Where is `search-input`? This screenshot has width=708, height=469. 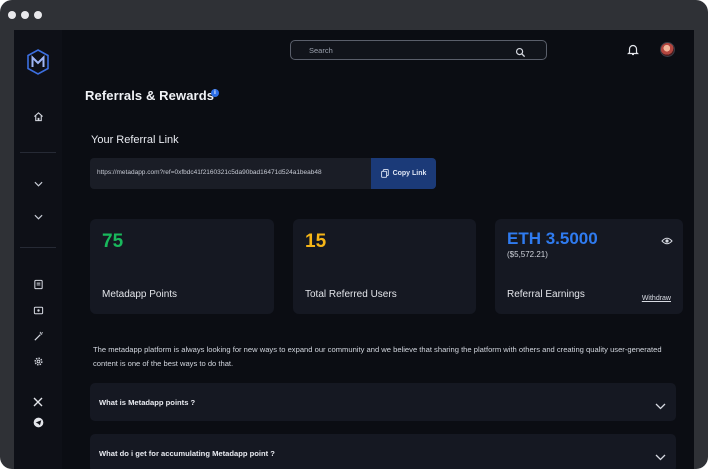
search-input is located at coordinates (409, 50).